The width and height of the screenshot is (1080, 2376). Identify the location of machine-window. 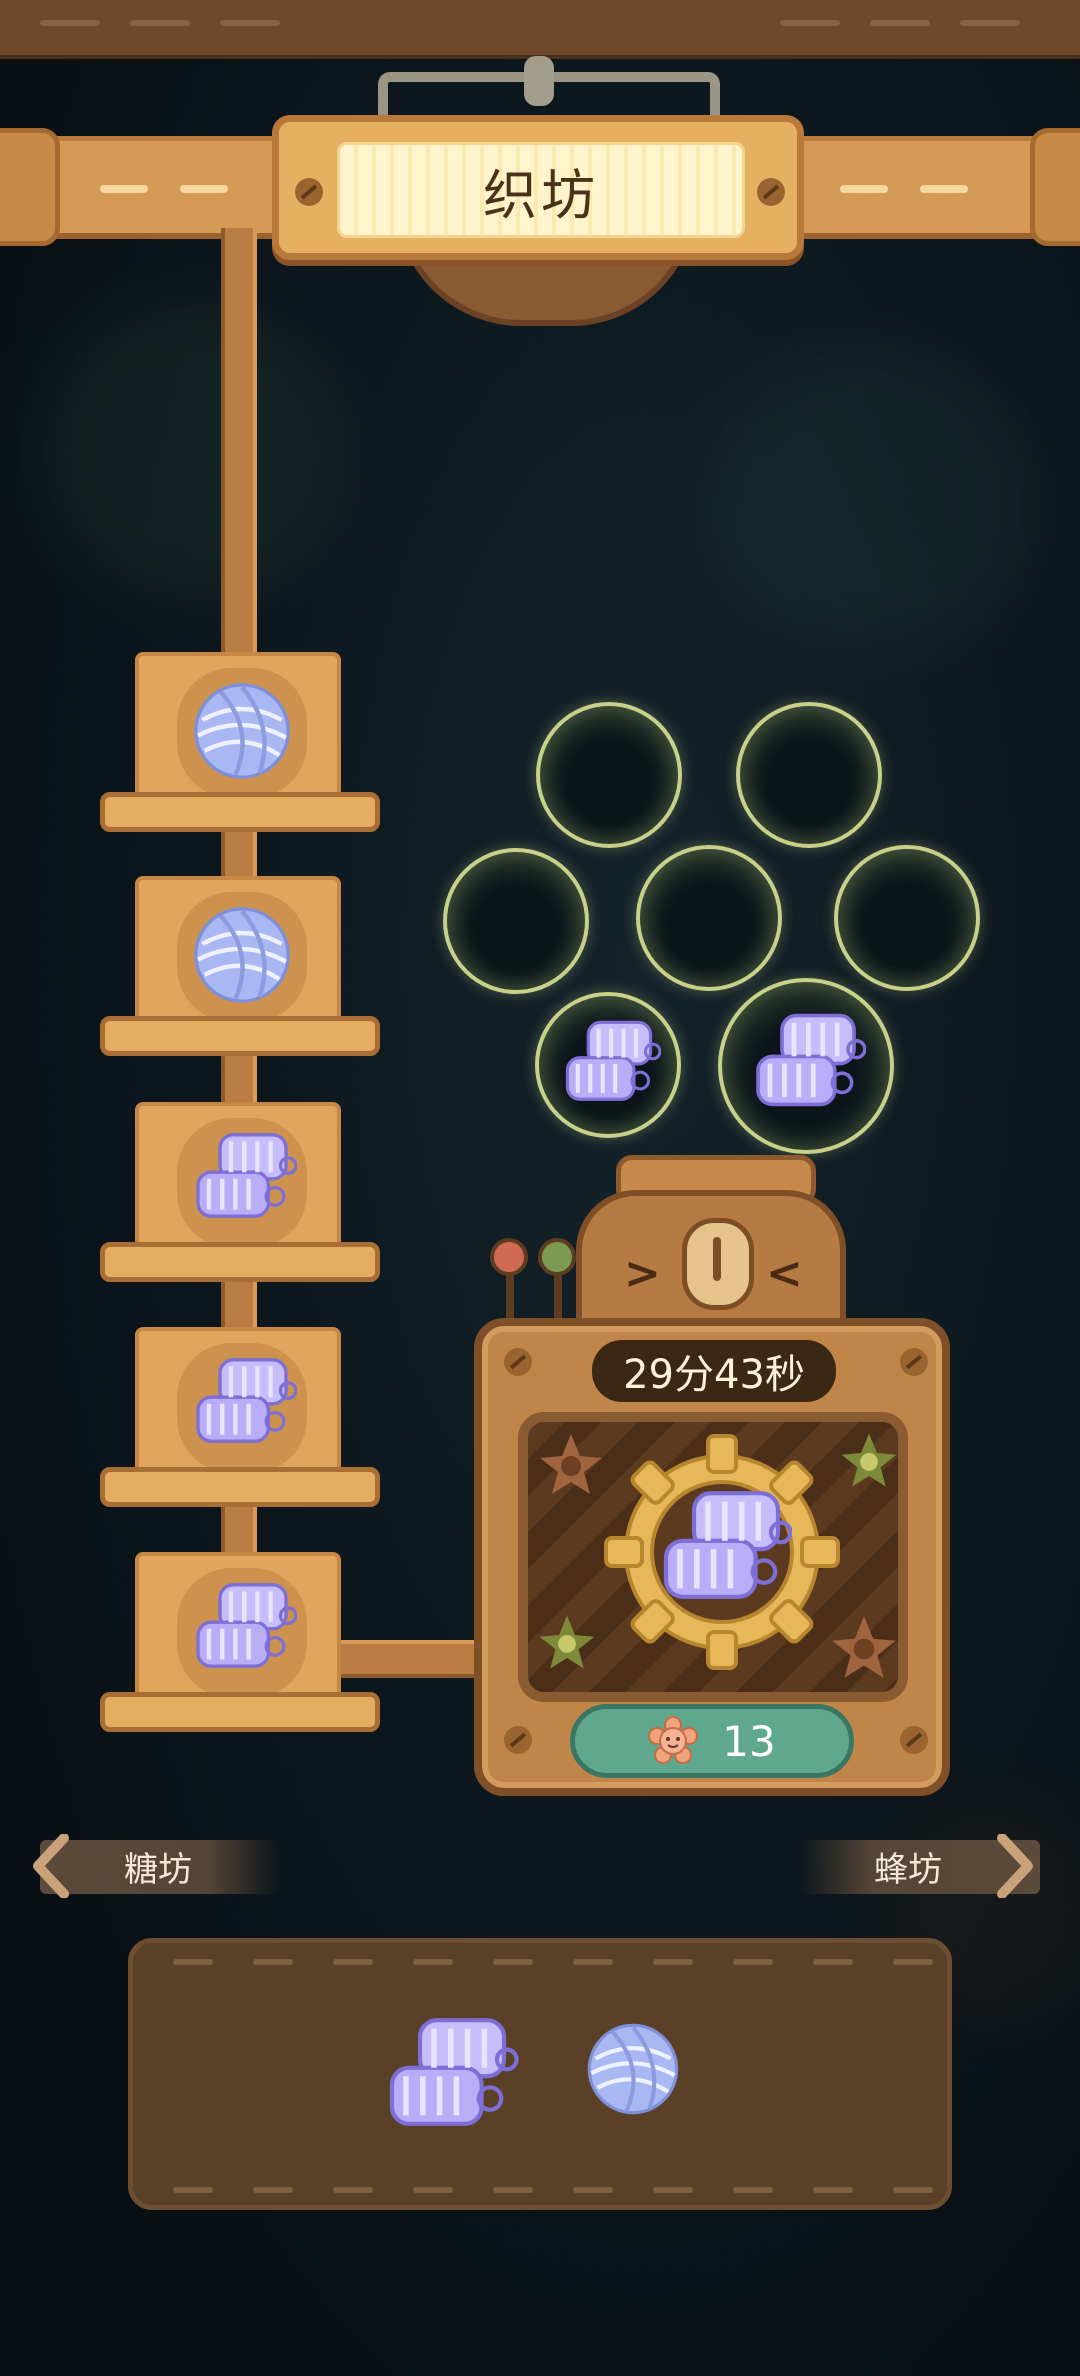
(713, 1557).